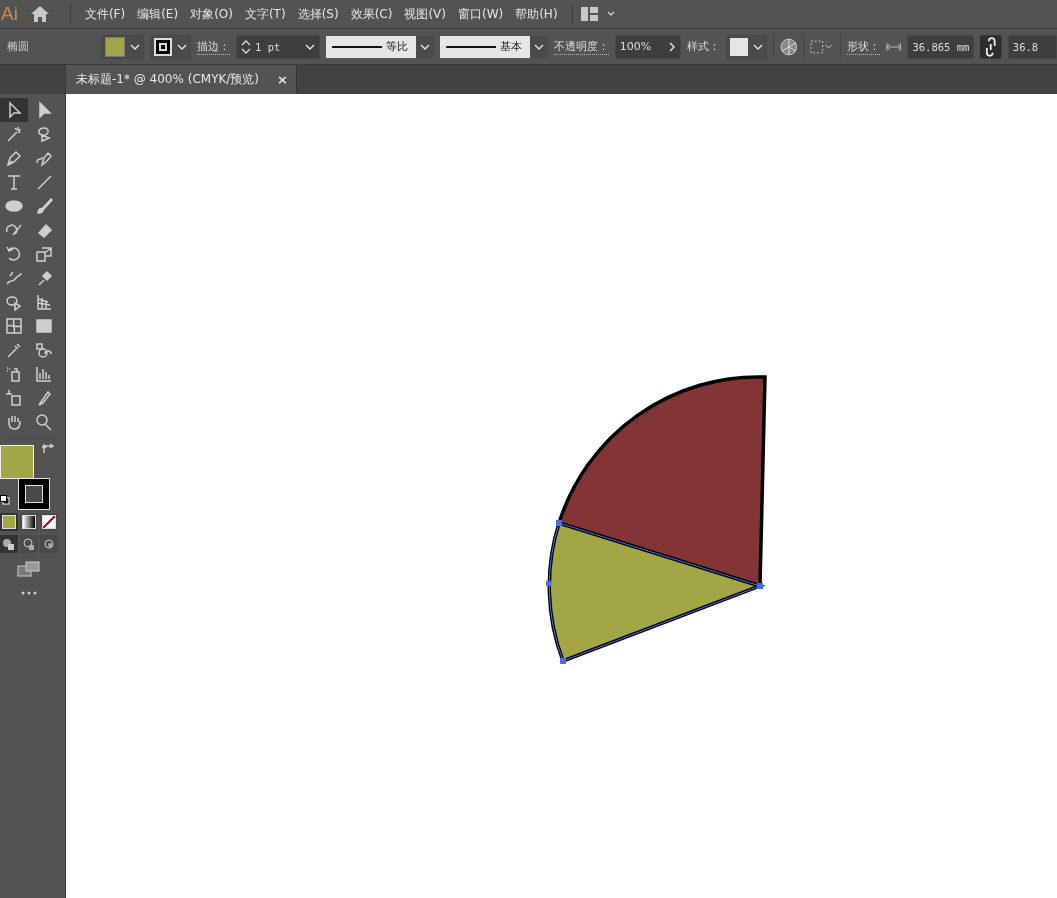 Image resolution: width=1057 pixels, height=898 pixels. What do you see at coordinates (703, 46) in the screenshot?
I see `style-label: 样式：` at bounding box center [703, 46].